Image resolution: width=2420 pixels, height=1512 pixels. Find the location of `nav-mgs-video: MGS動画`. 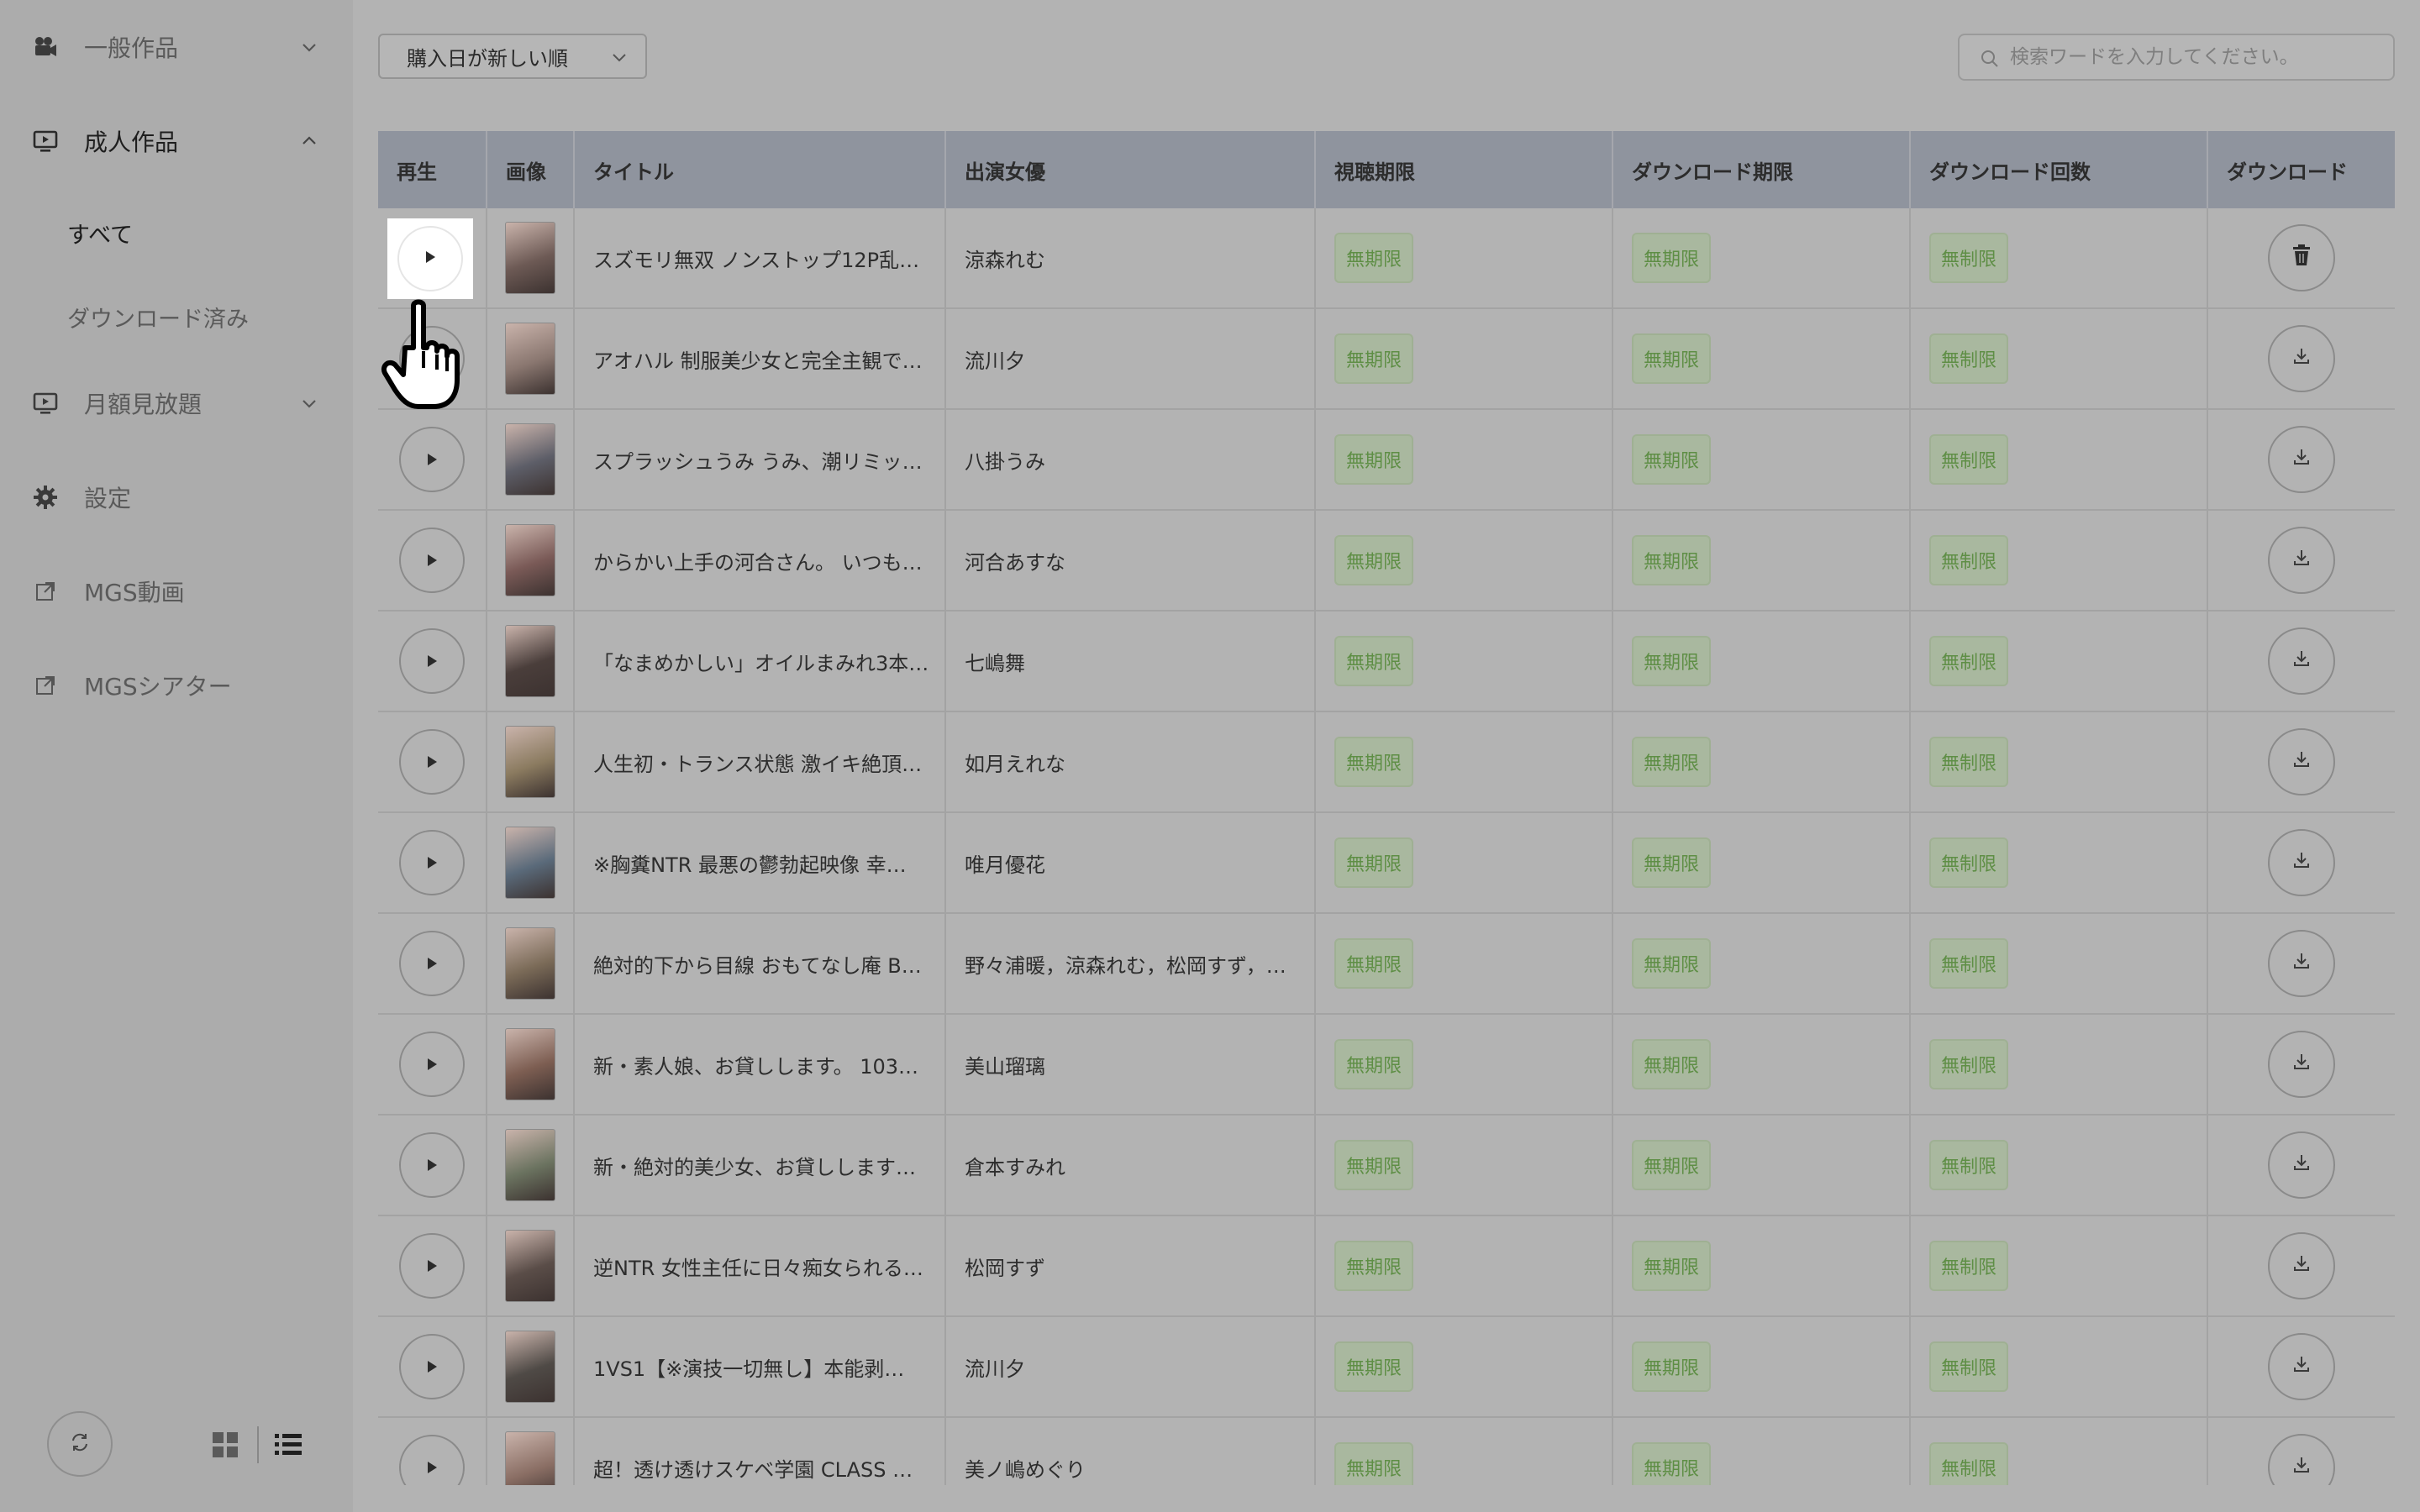

nav-mgs-video: MGS動画 is located at coordinates (176, 591).